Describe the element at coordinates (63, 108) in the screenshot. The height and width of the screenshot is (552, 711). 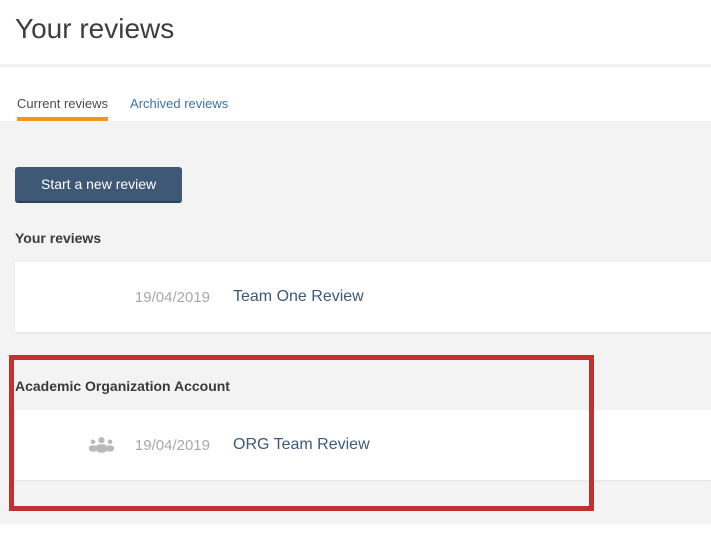
I see `tab-current-reviews: Current reviews` at that location.